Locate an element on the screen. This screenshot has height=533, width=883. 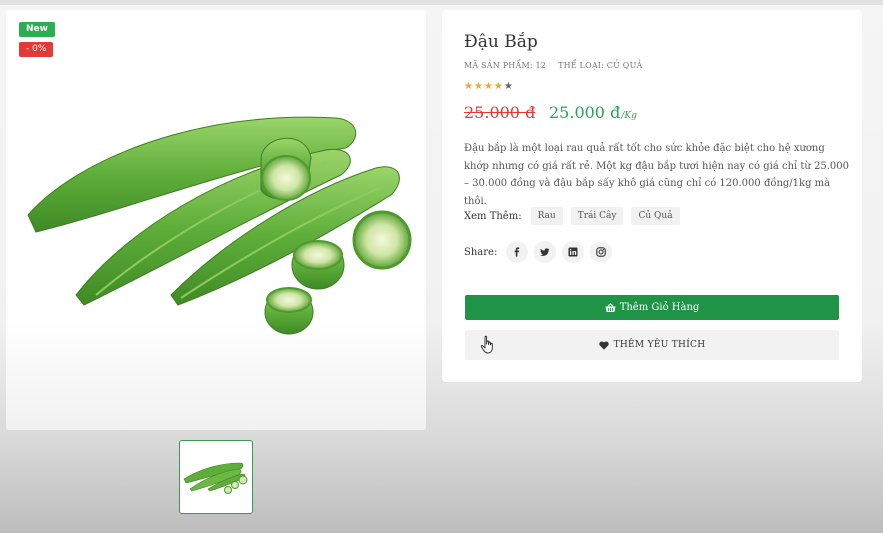
basket-icon is located at coordinates (610, 307).